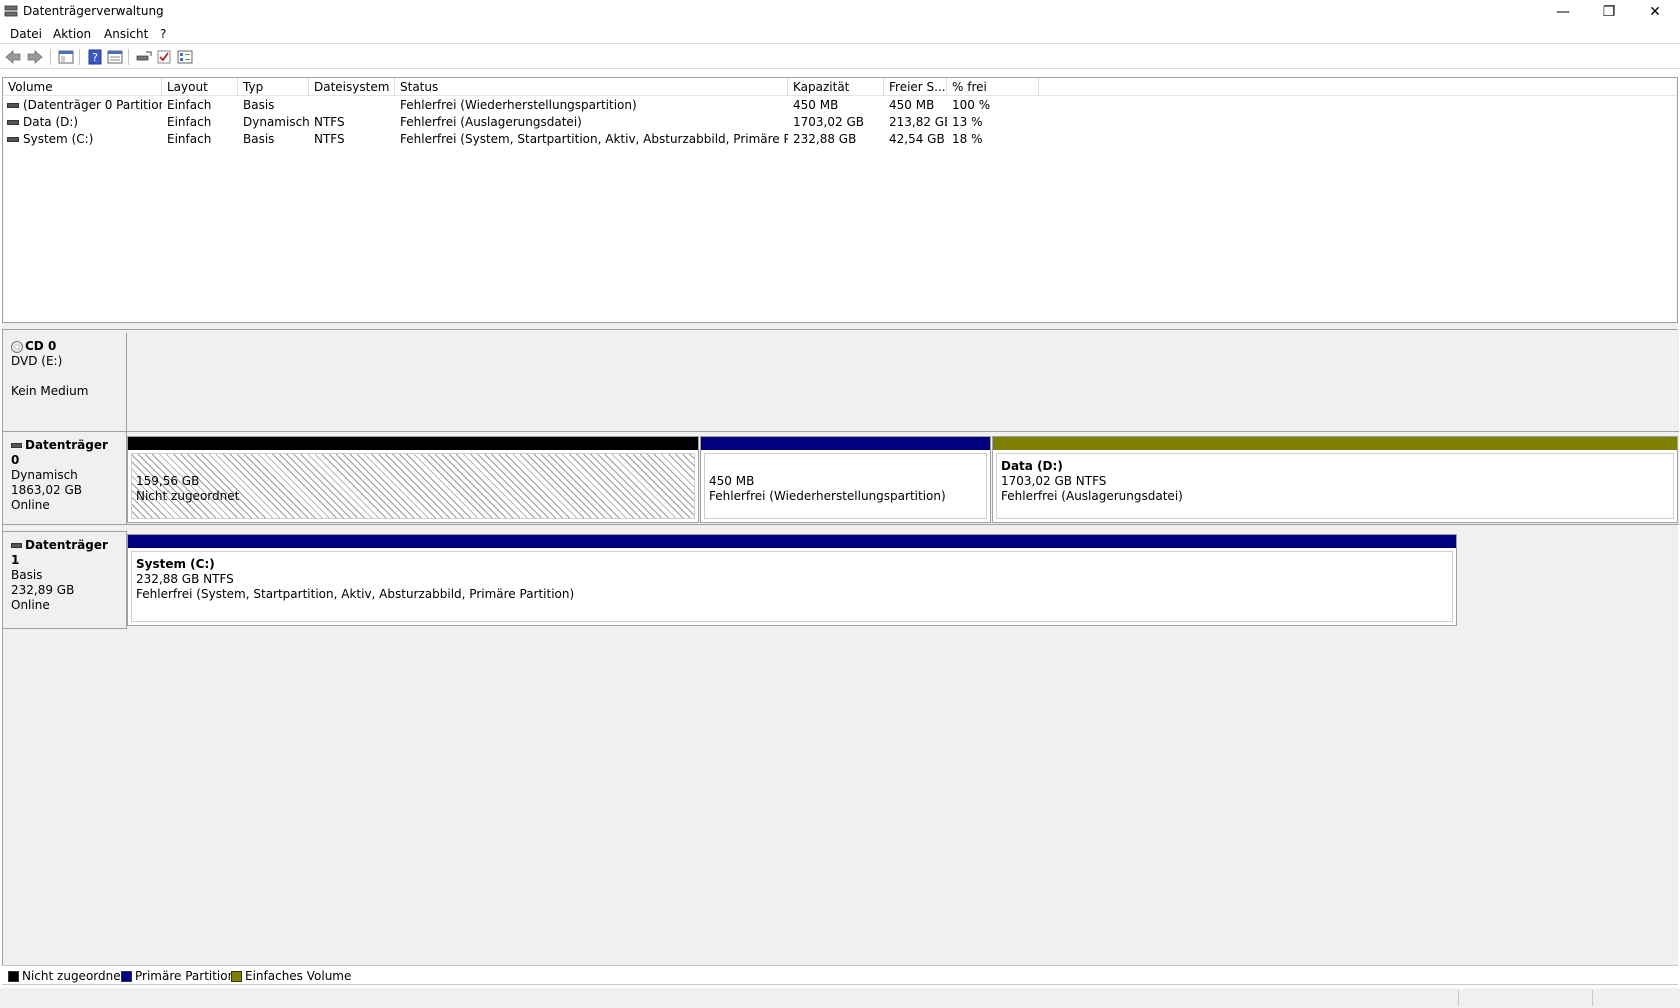 The image size is (1680, 1008). I want to click on disk-size: 232,89 GB, so click(43, 590).